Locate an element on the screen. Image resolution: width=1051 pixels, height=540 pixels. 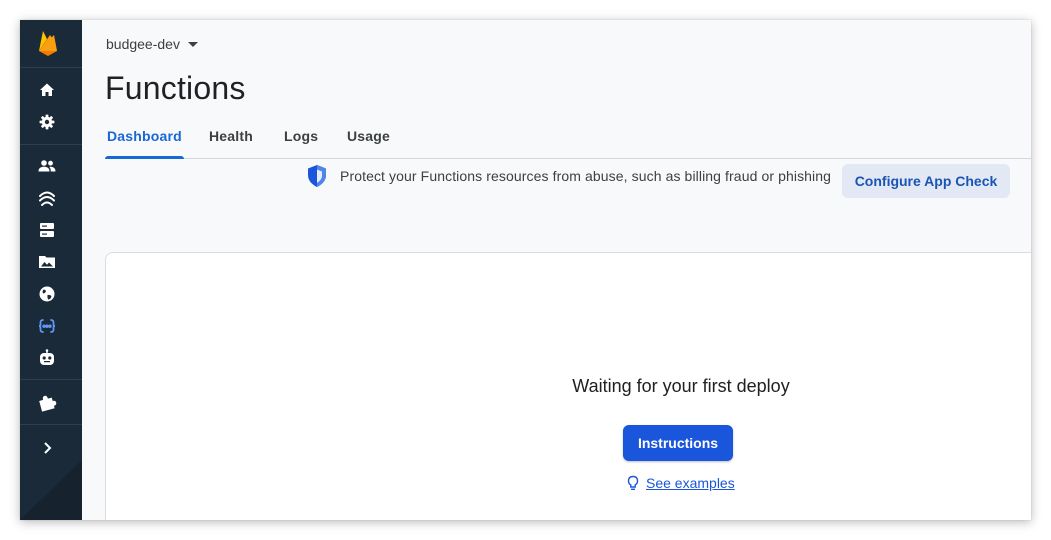
firebase-logo-icon is located at coordinates (48, 43).